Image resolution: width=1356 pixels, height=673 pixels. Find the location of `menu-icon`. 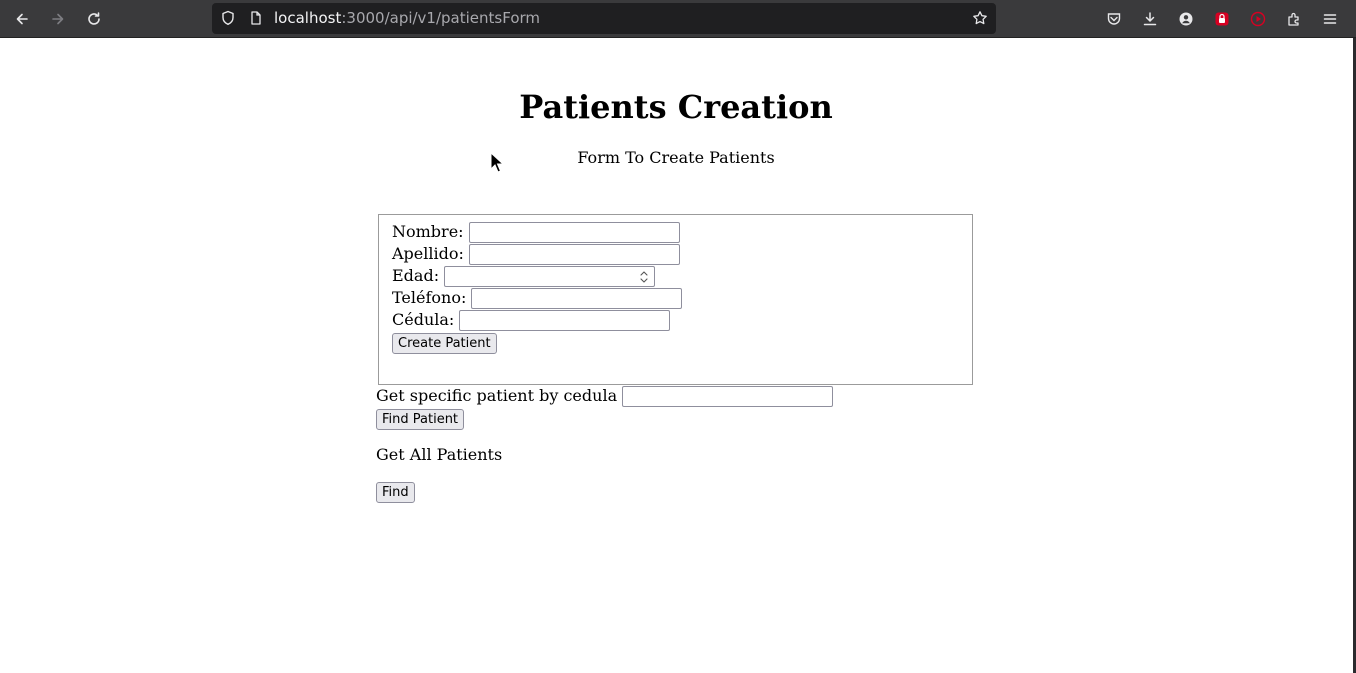

menu-icon is located at coordinates (1330, 19).